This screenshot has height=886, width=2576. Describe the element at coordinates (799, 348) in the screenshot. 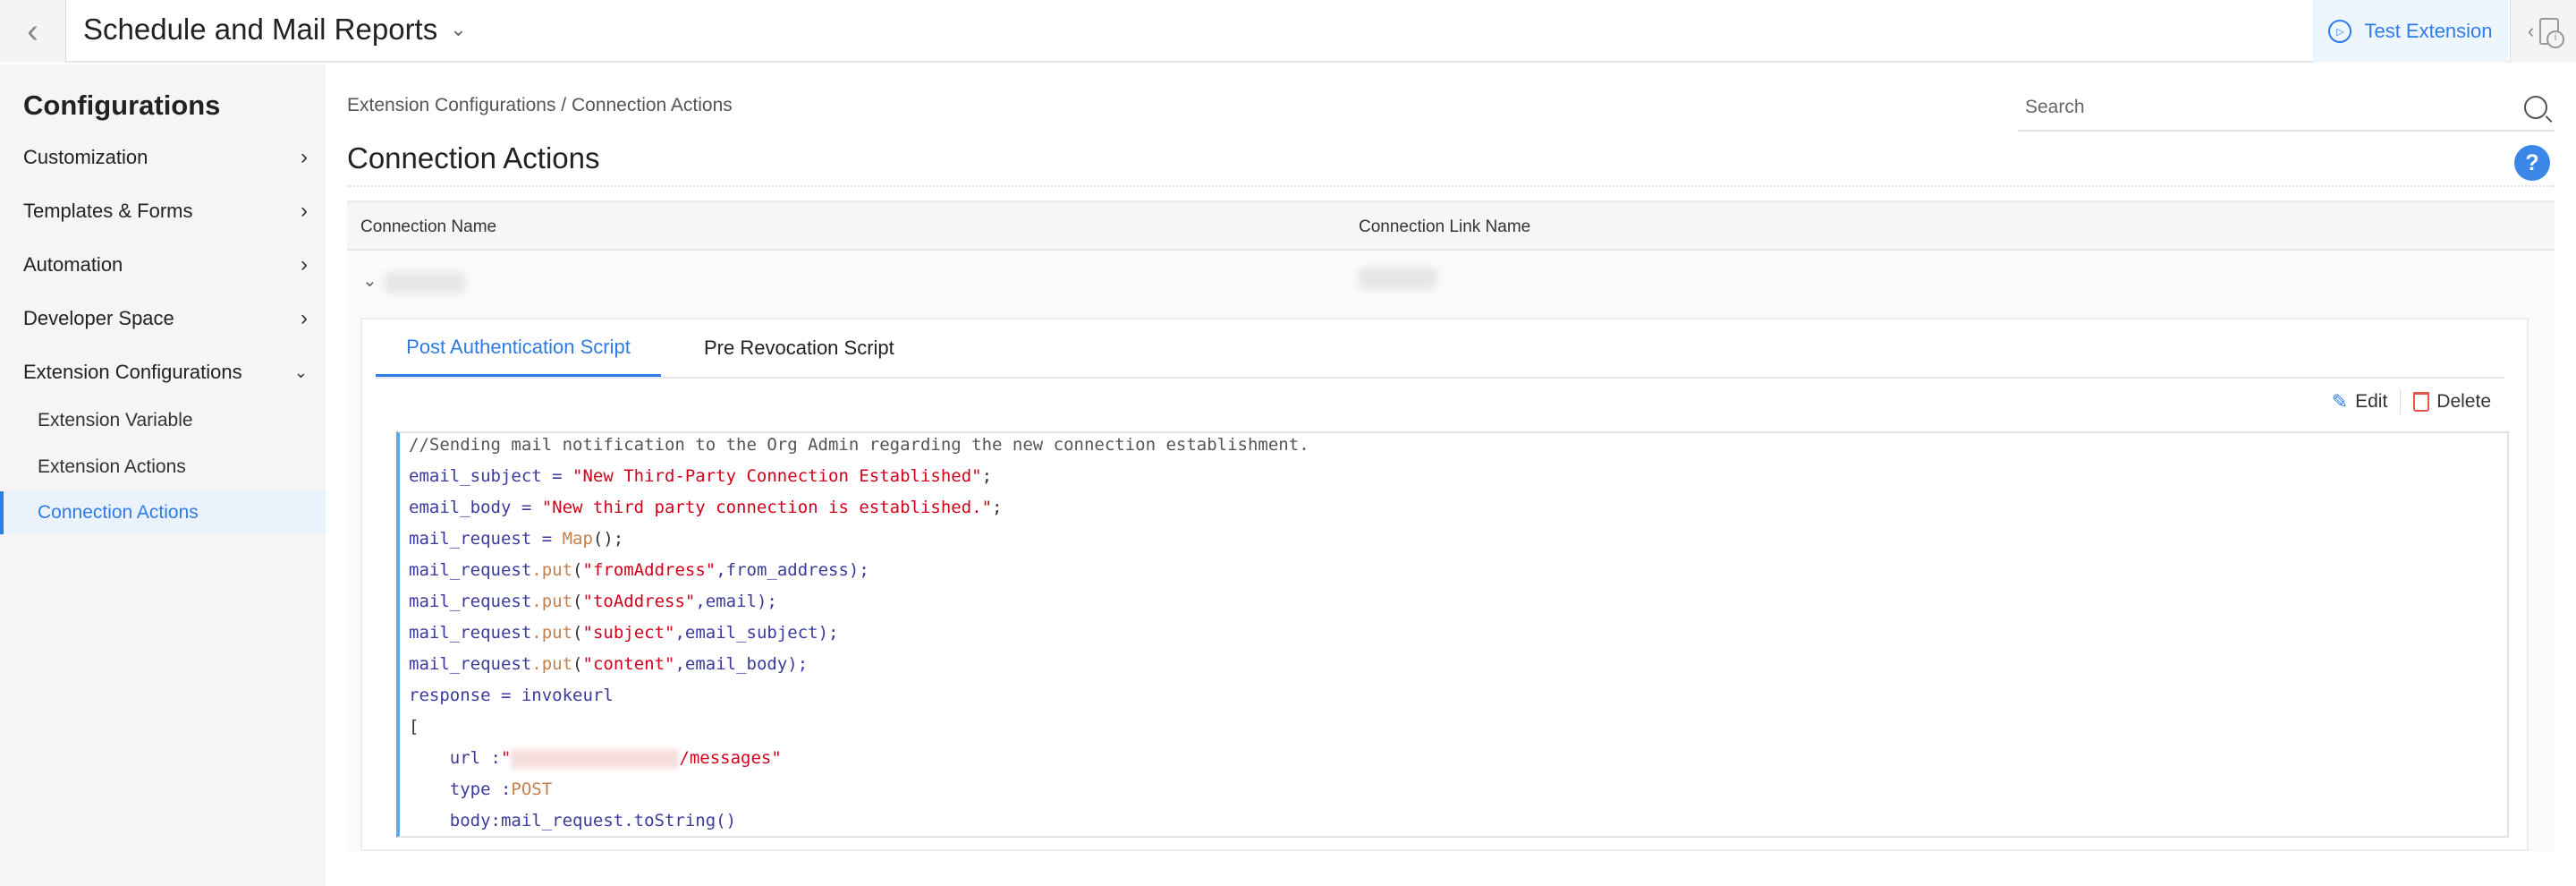

I see `tab-pre-revocation-script: Pre Revocation Script` at that location.